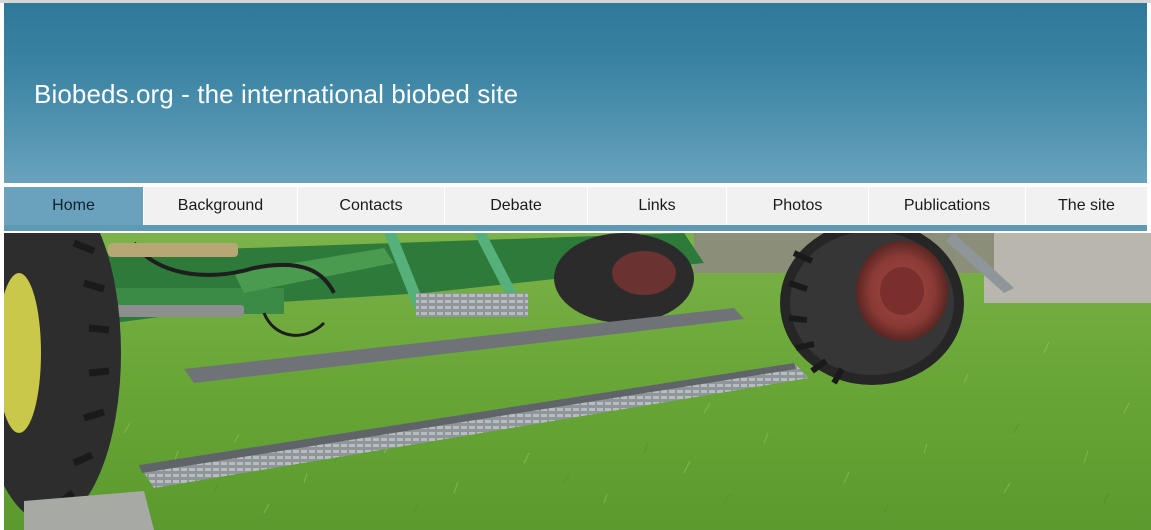 The width and height of the screenshot is (1151, 530). I want to click on nav-item-photos: Photos, so click(797, 206).